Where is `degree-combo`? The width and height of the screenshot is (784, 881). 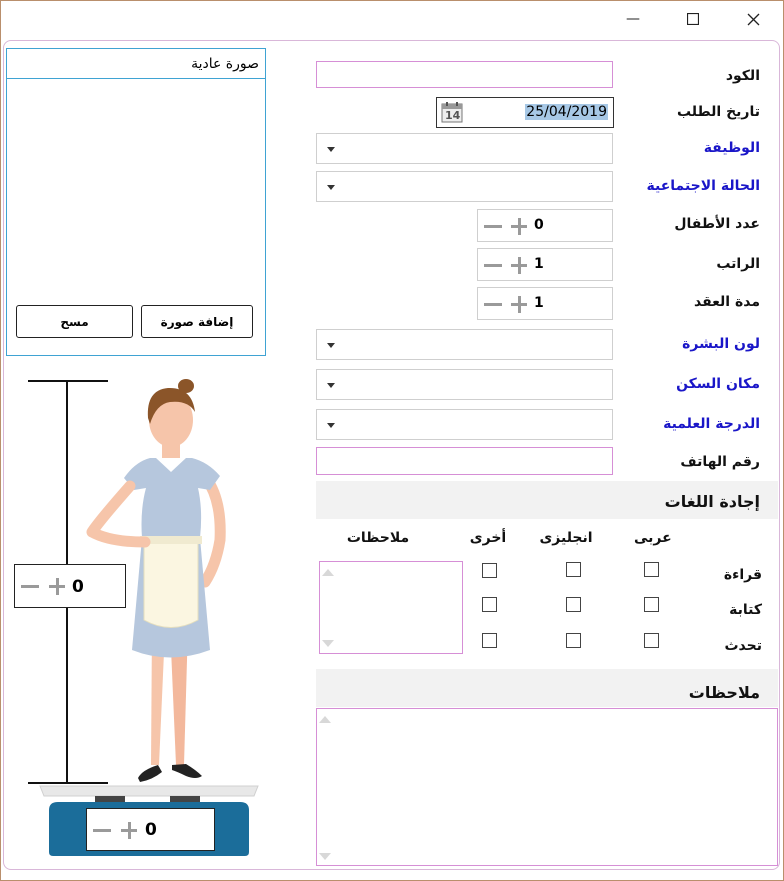 degree-combo is located at coordinates (464, 424).